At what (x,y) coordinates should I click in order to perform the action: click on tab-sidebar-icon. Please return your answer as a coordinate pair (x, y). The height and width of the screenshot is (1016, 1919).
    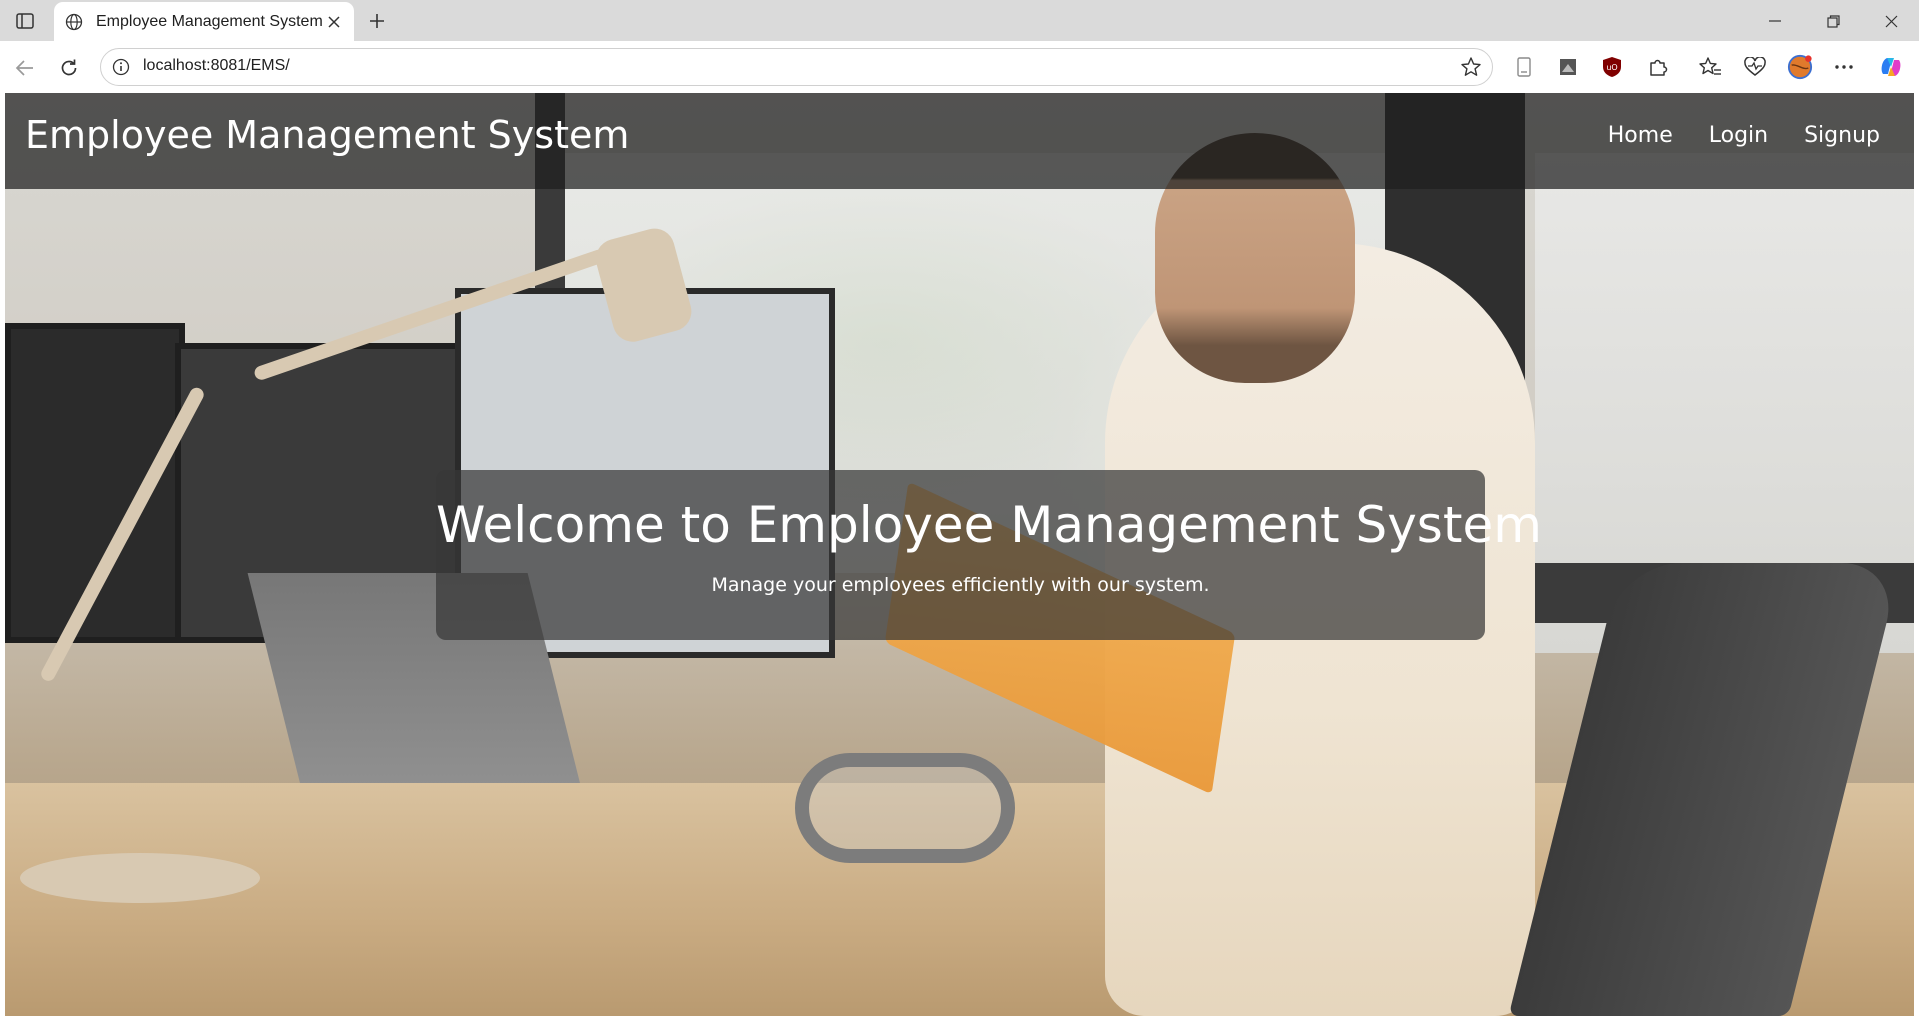
    Looking at the image, I should click on (25, 21).